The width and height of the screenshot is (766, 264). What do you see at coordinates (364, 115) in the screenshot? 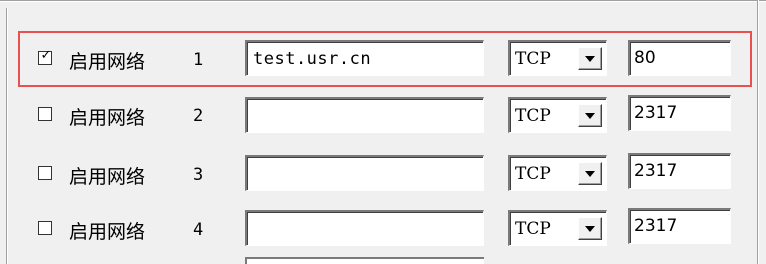
I see `network-2-host-input` at bounding box center [364, 115].